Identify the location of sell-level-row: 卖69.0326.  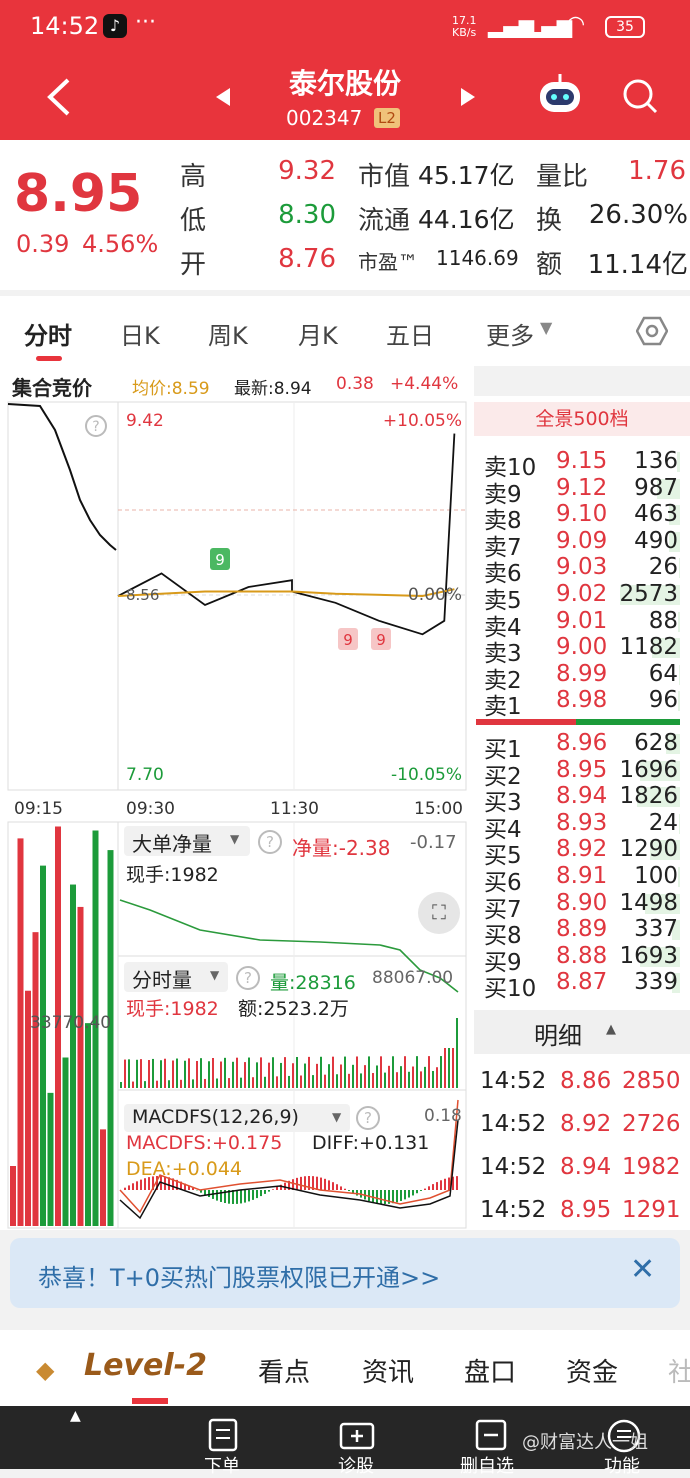
(582, 567).